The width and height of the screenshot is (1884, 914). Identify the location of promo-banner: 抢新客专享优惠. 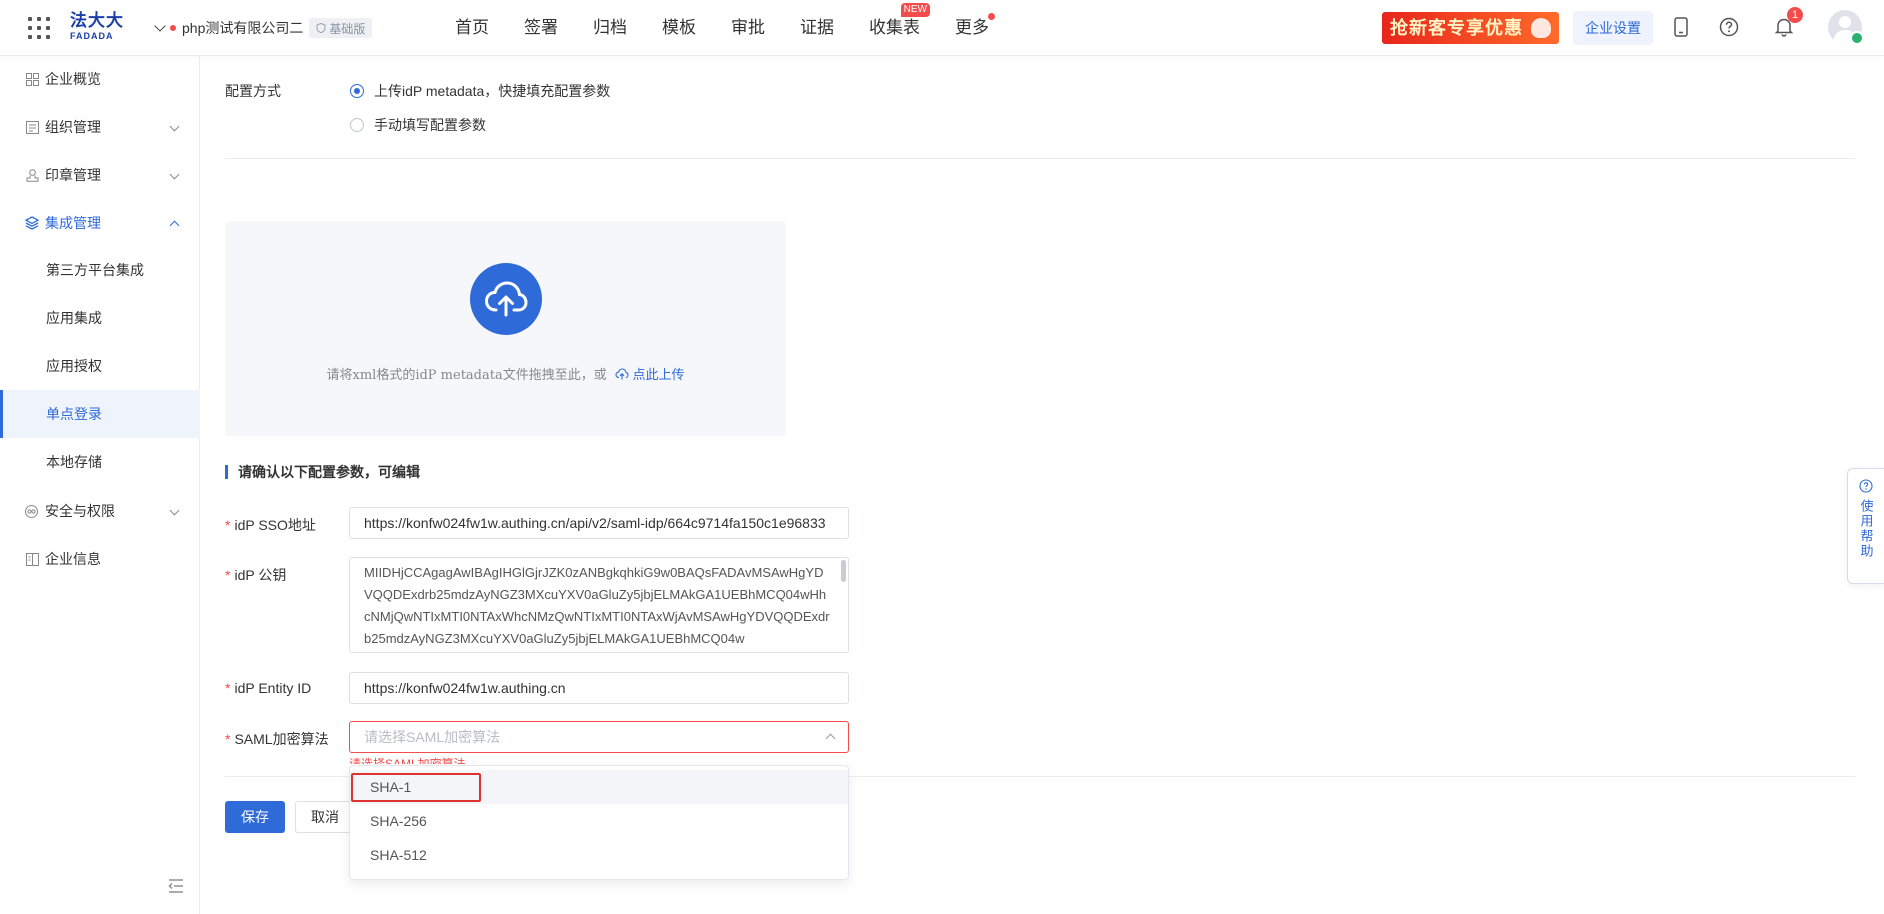
(1470, 28).